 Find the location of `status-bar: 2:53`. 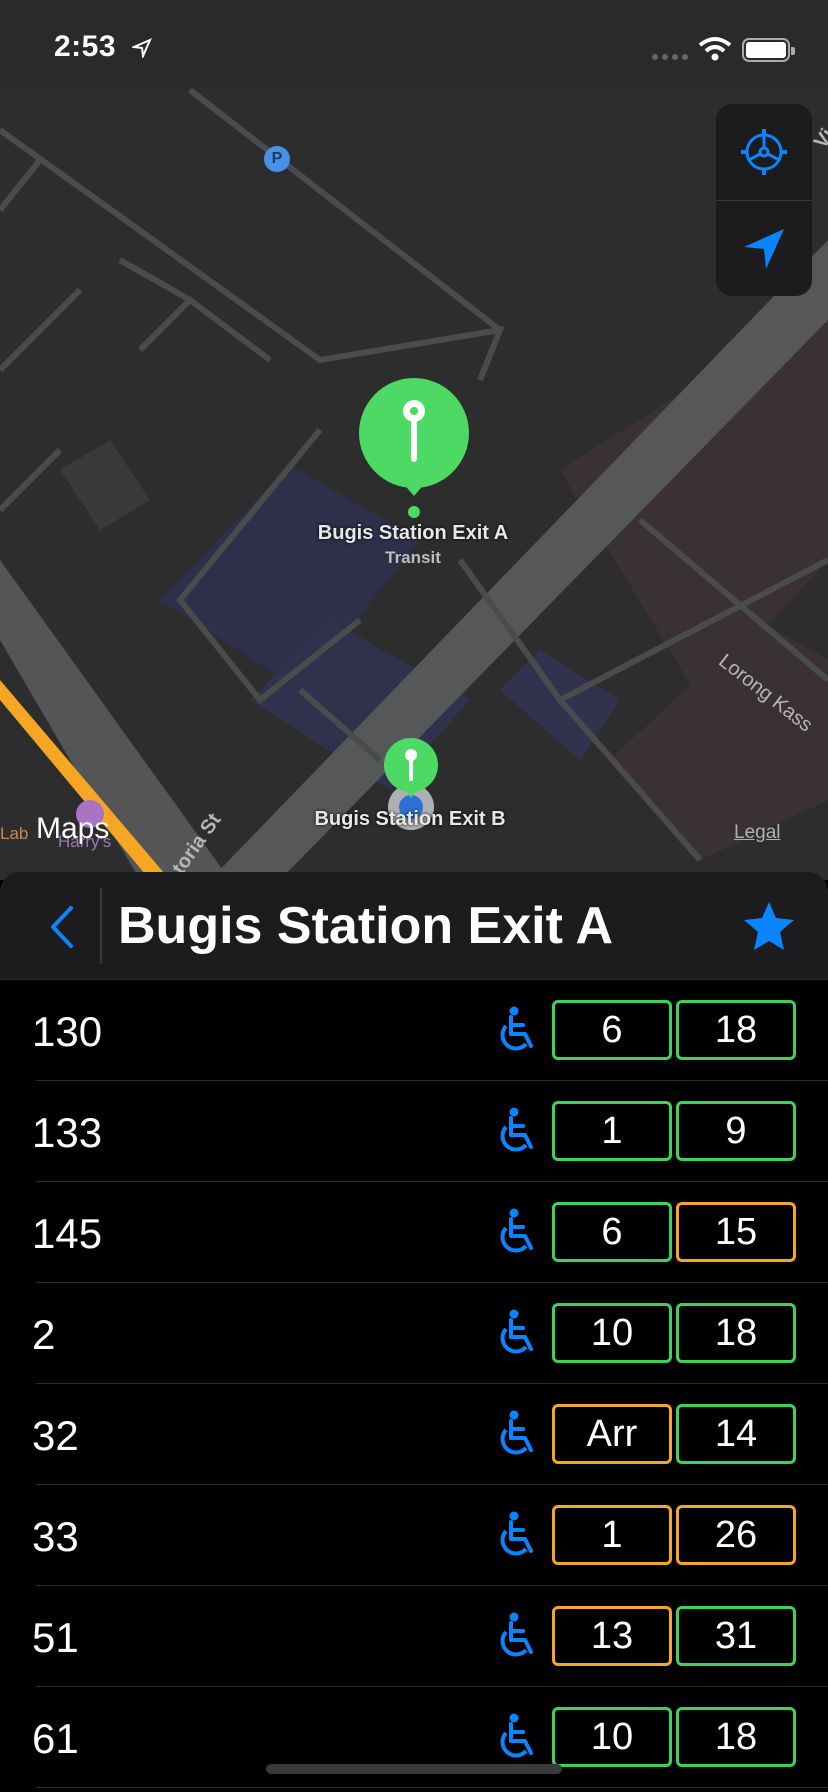

status-bar: 2:53 is located at coordinates (414, 44).